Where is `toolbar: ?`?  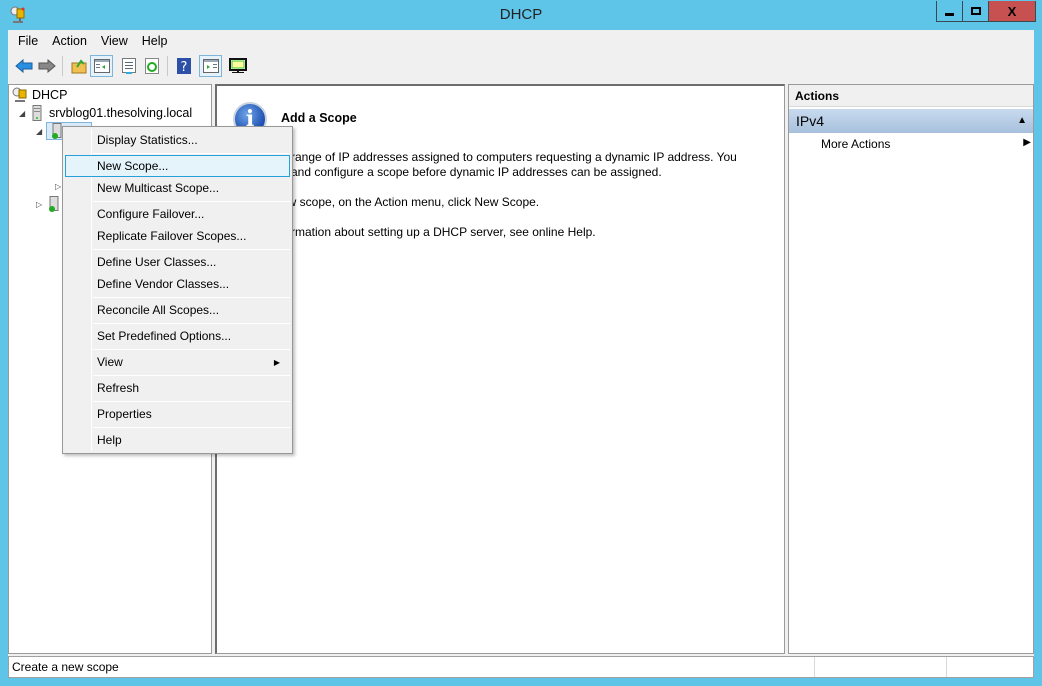
toolbar: ? is located at coordinates (521, 66).